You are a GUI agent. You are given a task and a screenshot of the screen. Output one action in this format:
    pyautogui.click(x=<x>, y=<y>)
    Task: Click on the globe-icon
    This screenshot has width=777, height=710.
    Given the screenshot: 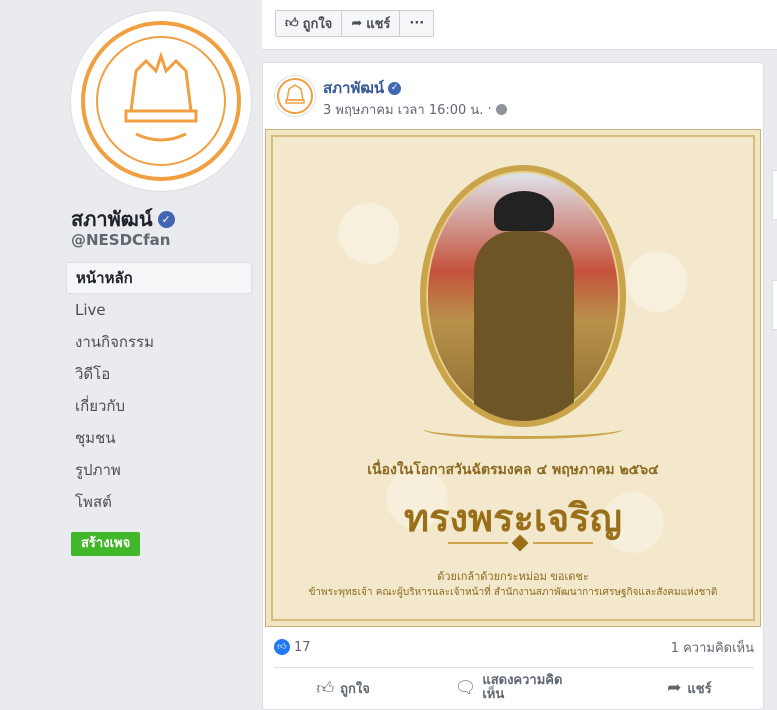 What is the action you would take?
    pyautogui.click(x=501, y=109)
    